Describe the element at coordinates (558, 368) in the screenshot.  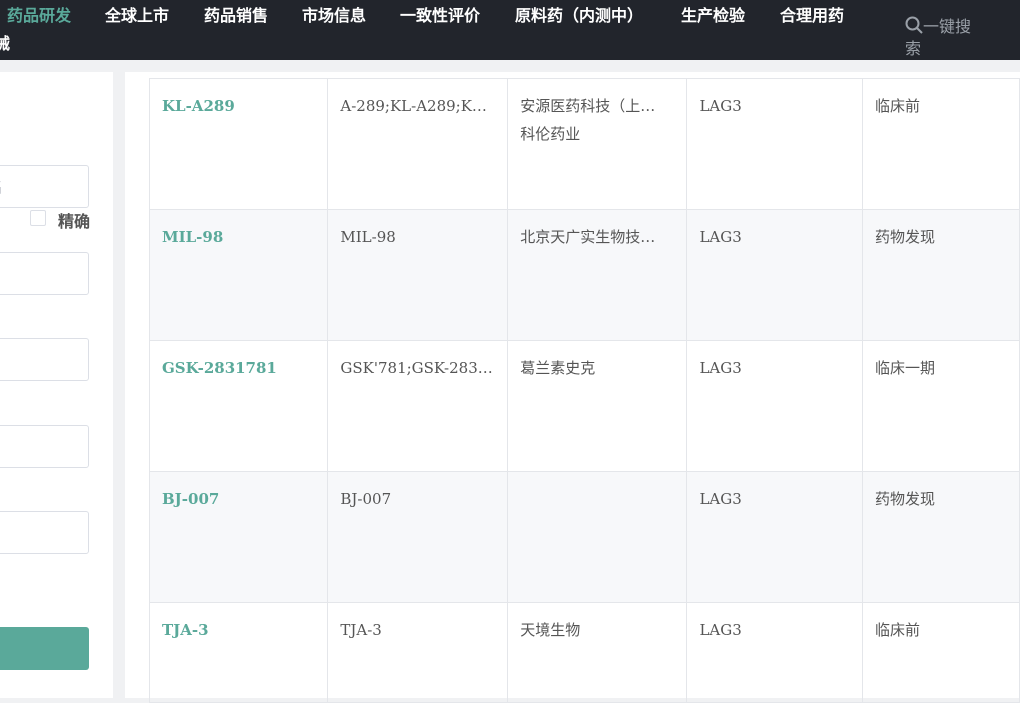
I see `company-name: 葛兰素史克` at that location.